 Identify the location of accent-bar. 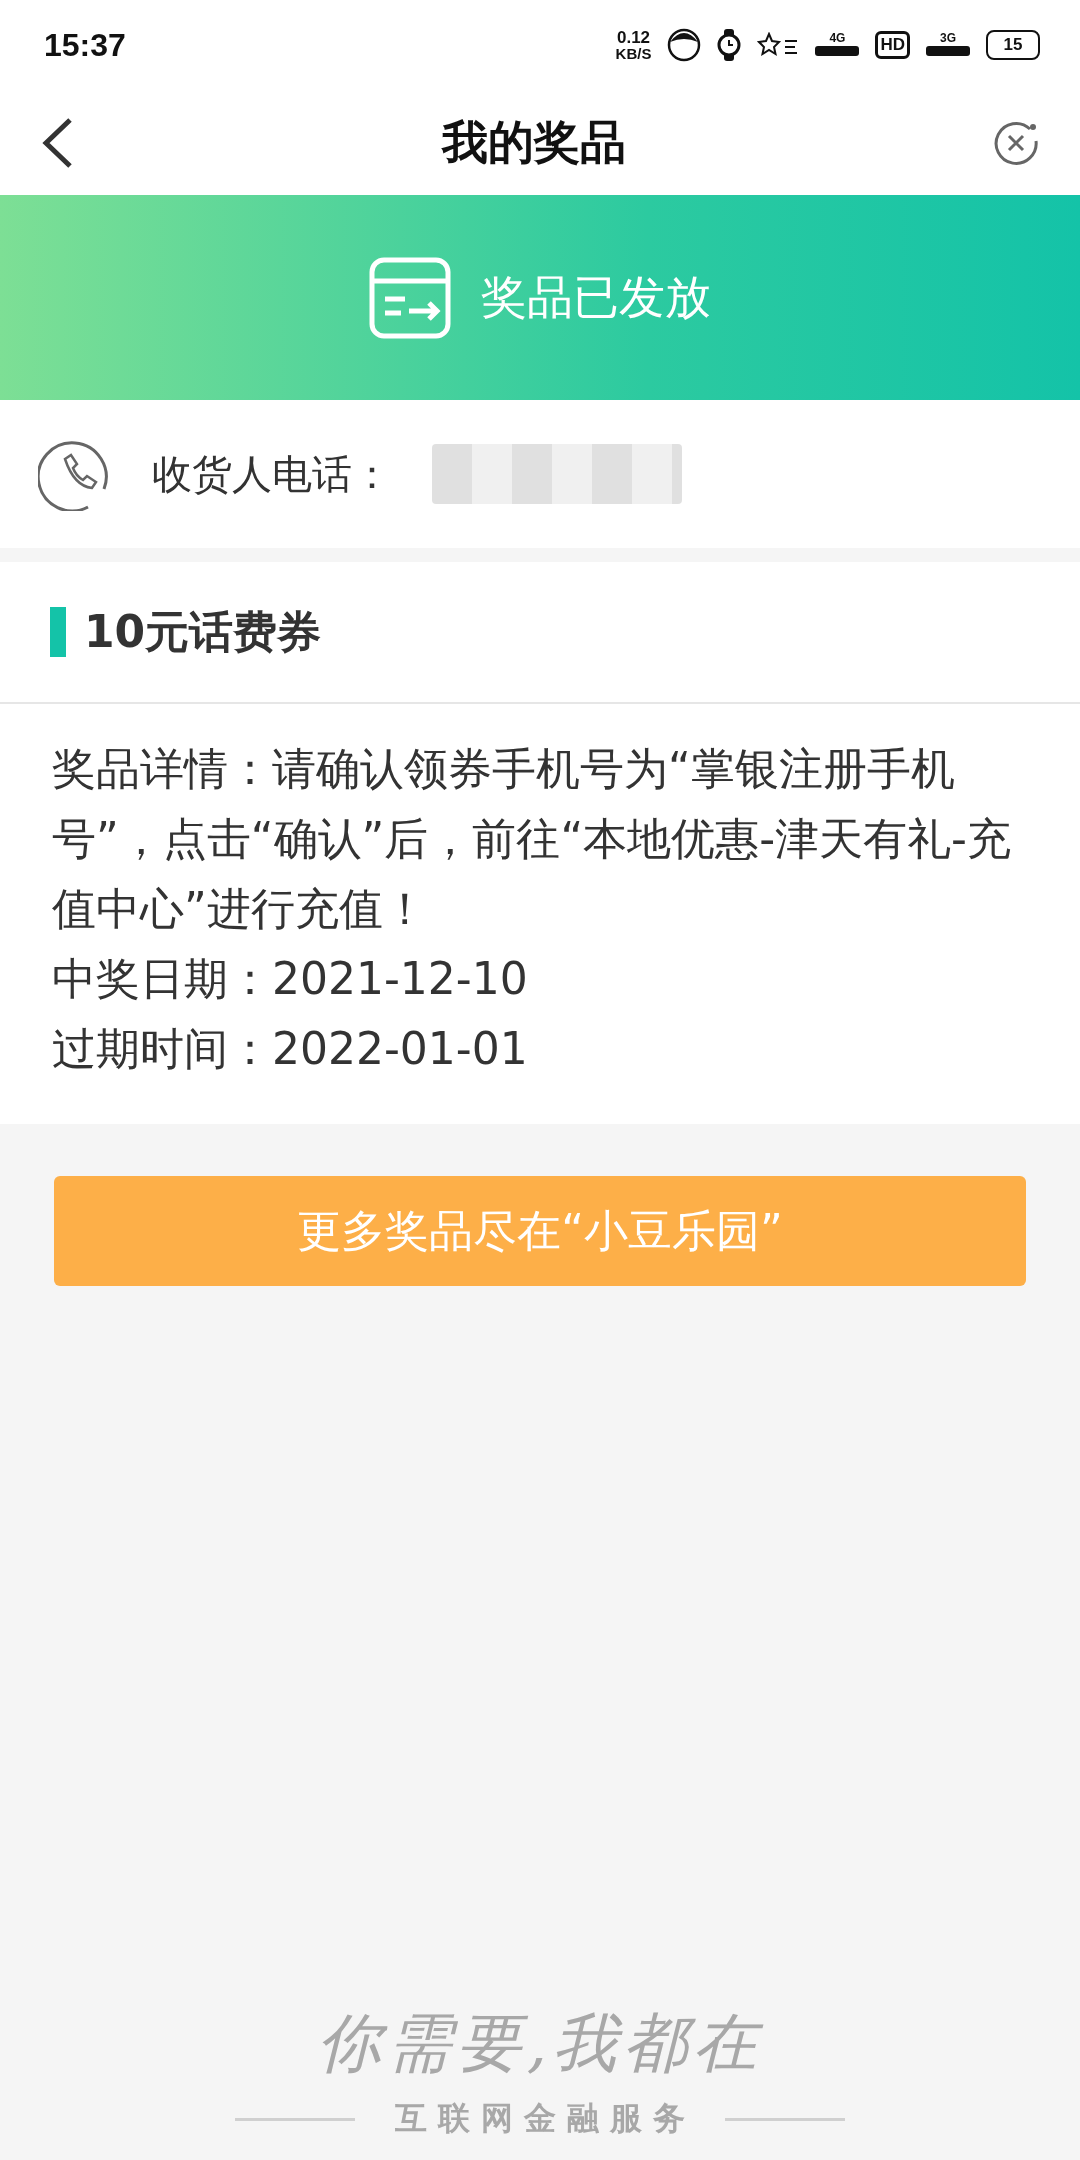
(58, 632).